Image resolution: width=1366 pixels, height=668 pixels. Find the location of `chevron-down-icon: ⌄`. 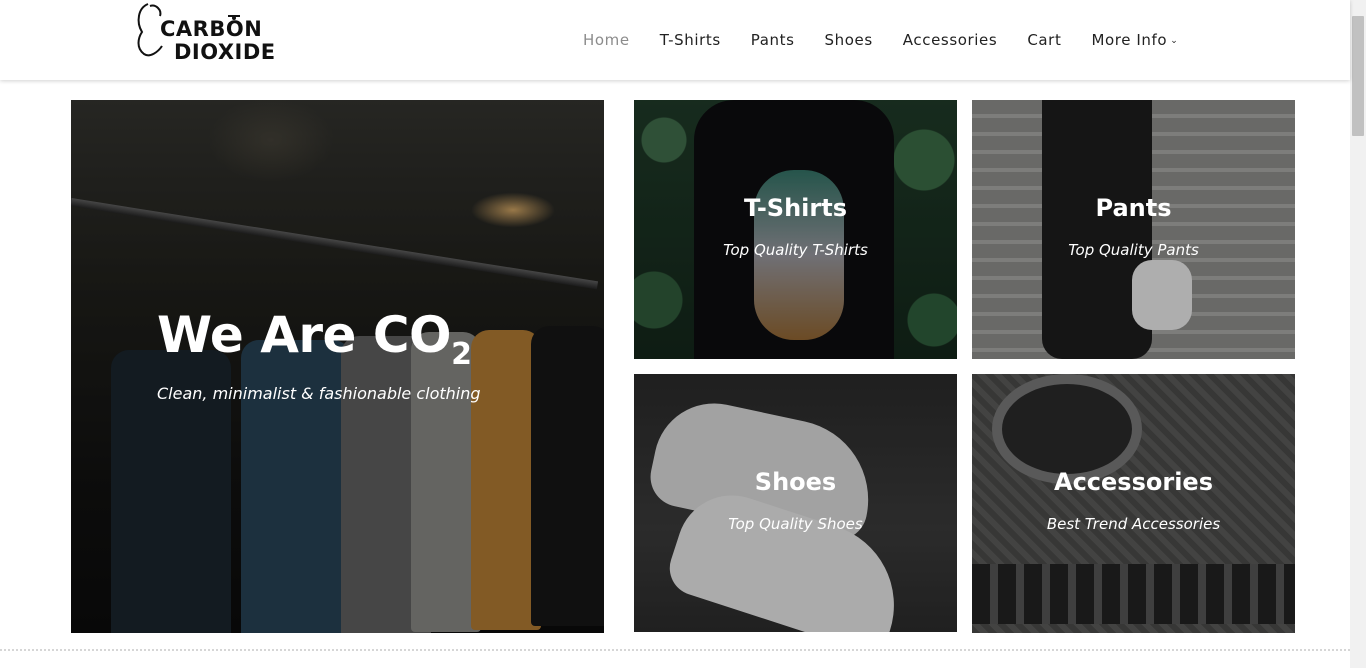

chevron-down-icon: ⌄ is located at coordinates (1174, 40).